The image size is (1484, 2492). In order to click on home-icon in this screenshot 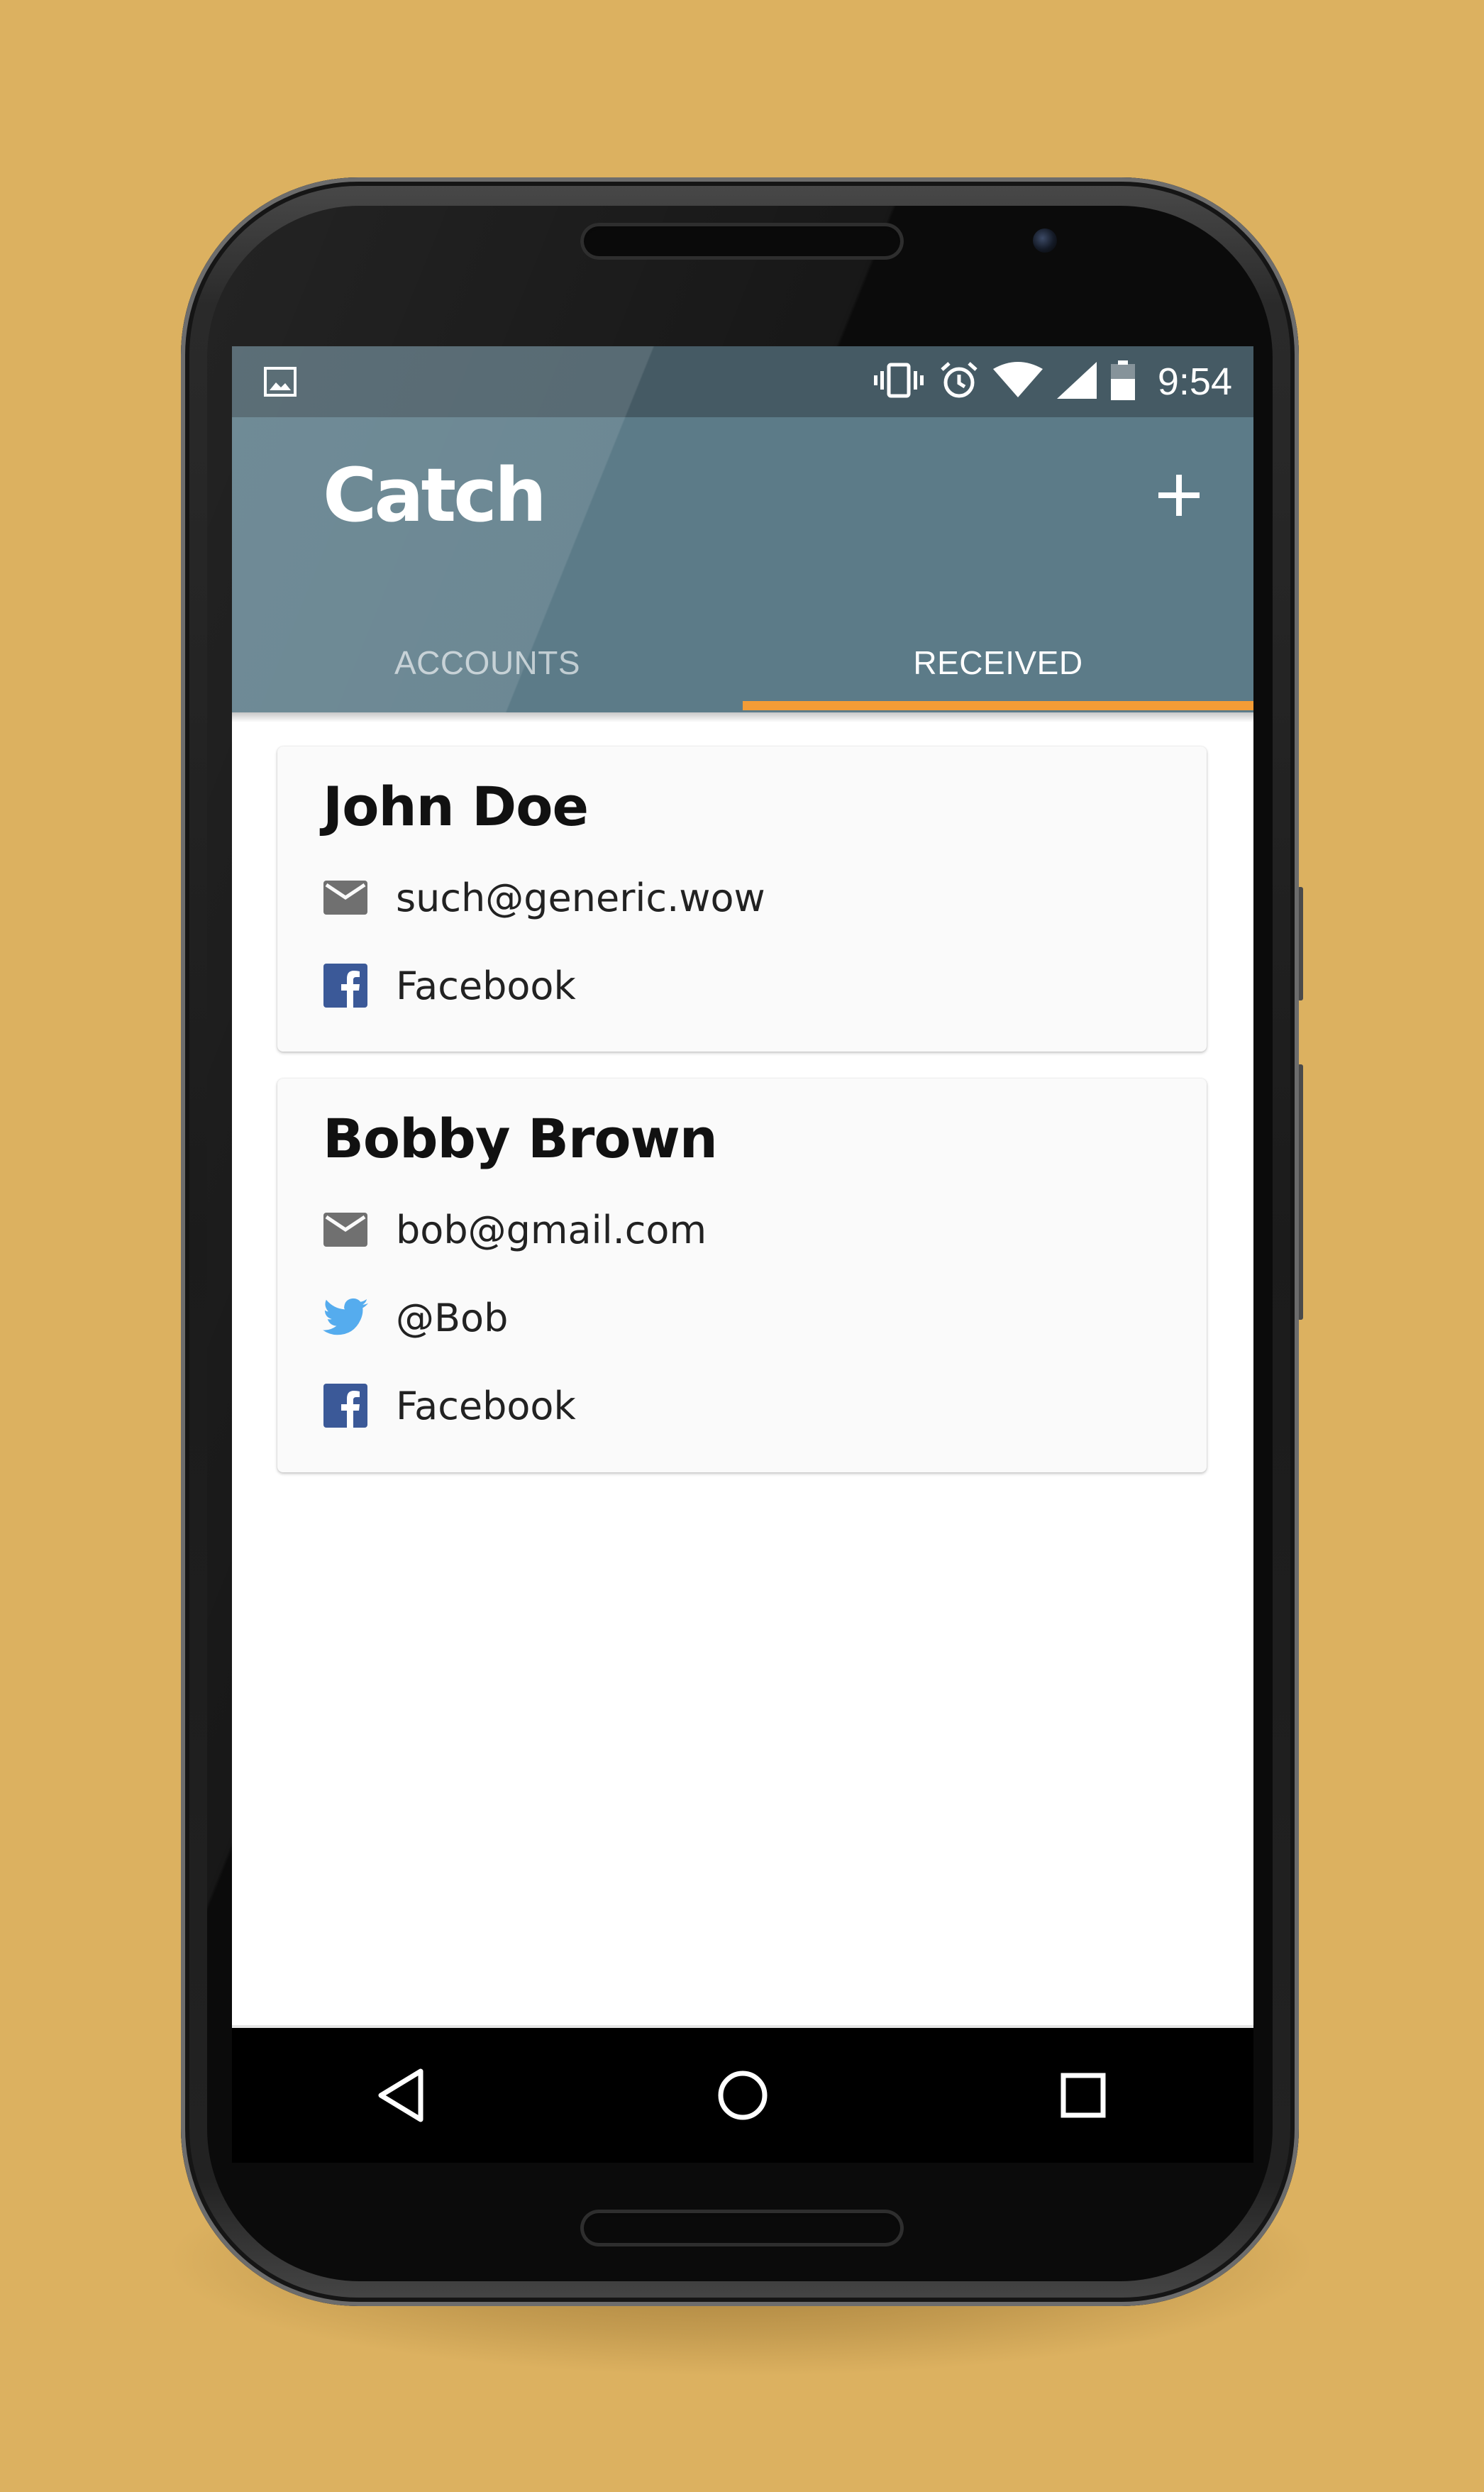, I will do `click(743, 2095)`.